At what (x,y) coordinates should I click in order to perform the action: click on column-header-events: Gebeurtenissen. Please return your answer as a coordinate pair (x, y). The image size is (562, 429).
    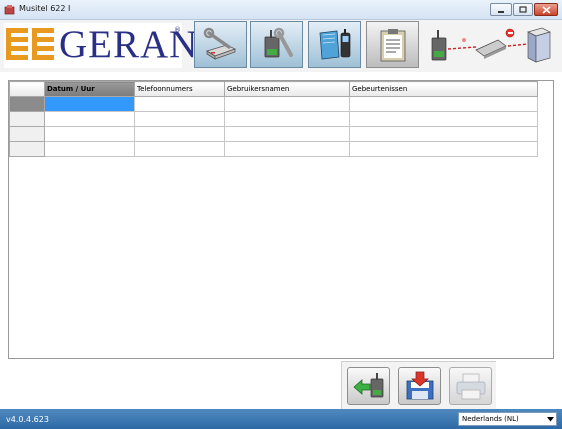
    Looking at the image, I should click on (443, 89).